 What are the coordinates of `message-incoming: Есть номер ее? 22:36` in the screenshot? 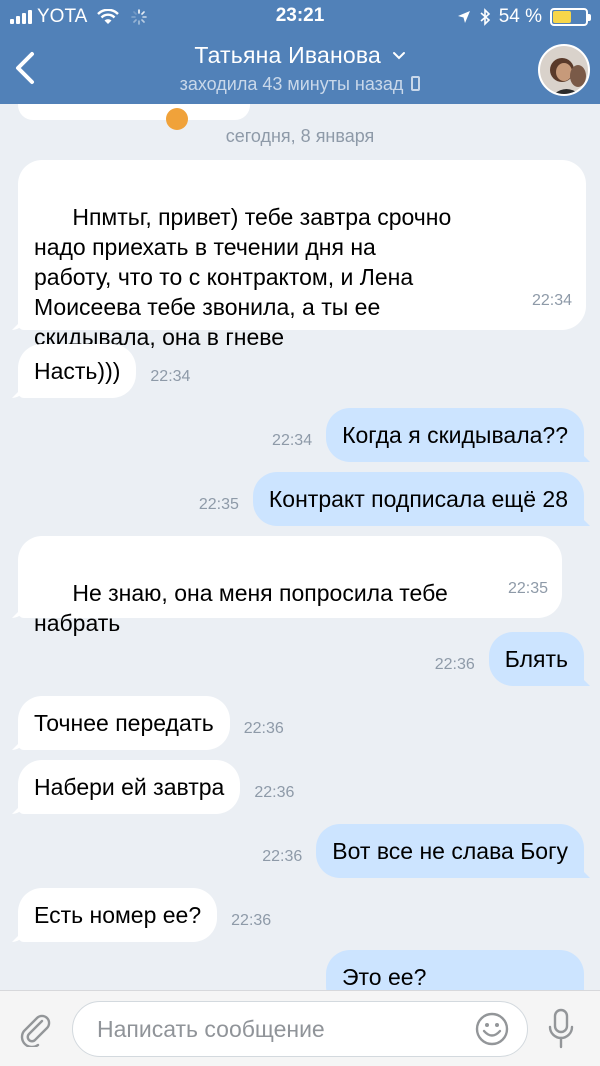 It's located at (144, 915).